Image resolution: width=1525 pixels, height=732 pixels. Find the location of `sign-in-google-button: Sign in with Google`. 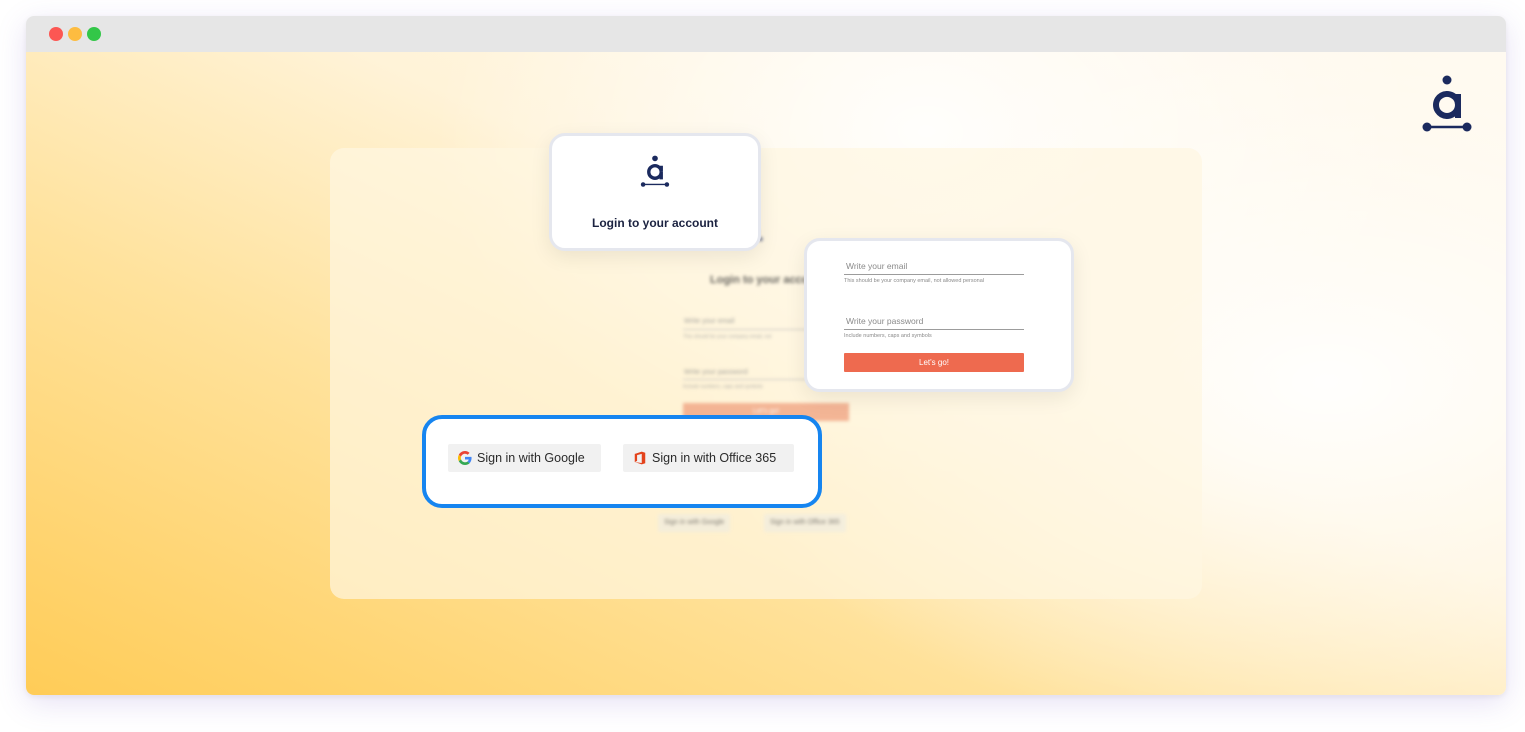

sign-in-google-button: Sign in with Google is located at coordinates (524, 458).